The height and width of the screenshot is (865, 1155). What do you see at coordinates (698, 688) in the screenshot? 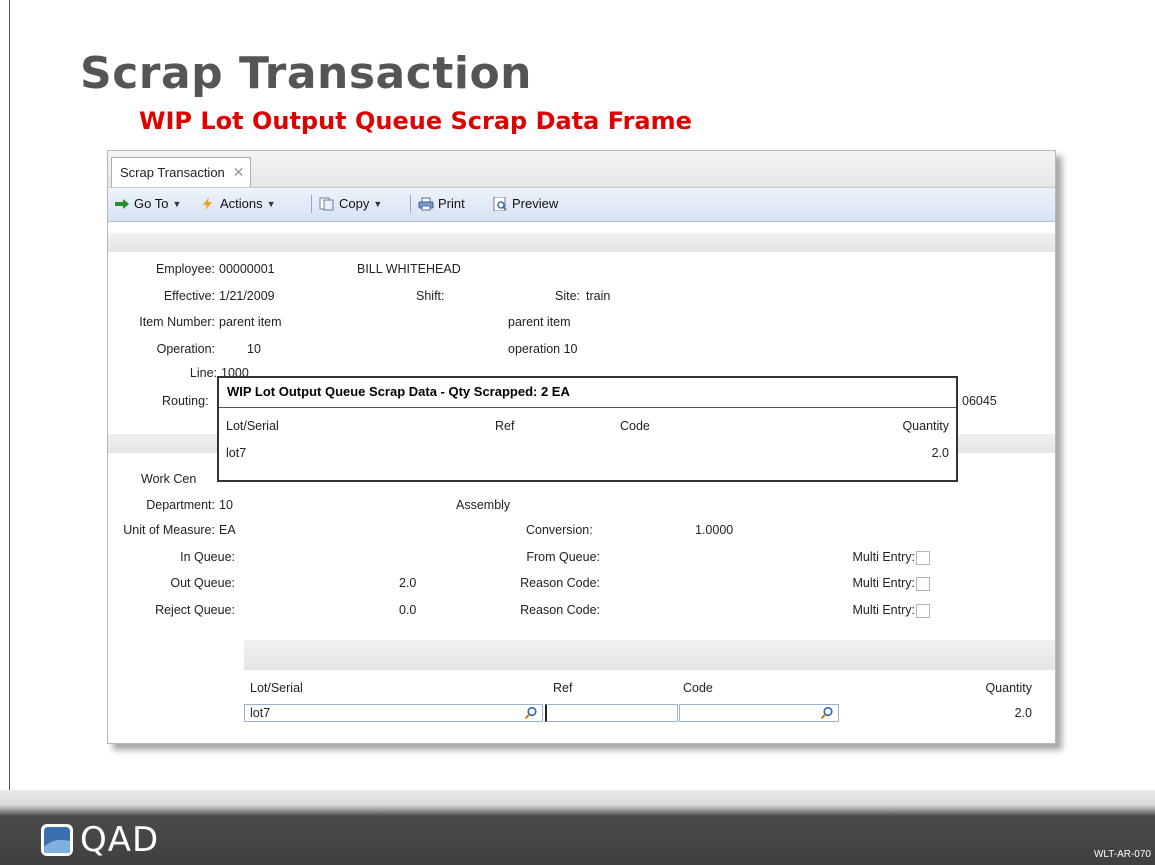
I see `grid-col-code: Code` at bounding box center [698, 688].